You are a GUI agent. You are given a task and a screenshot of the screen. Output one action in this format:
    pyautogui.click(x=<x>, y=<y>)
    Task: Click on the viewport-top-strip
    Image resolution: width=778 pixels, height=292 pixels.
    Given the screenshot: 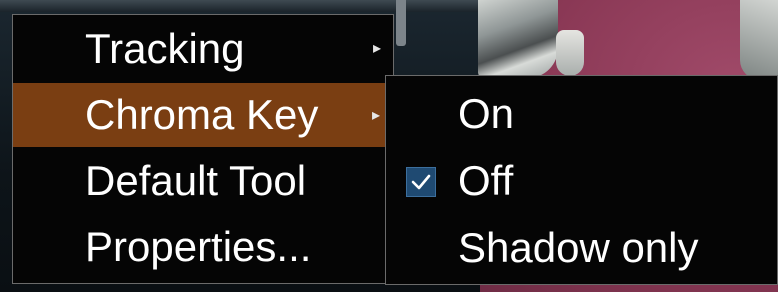 What is the action you would take?
    pyautogui.click(x=240, y=6)
    